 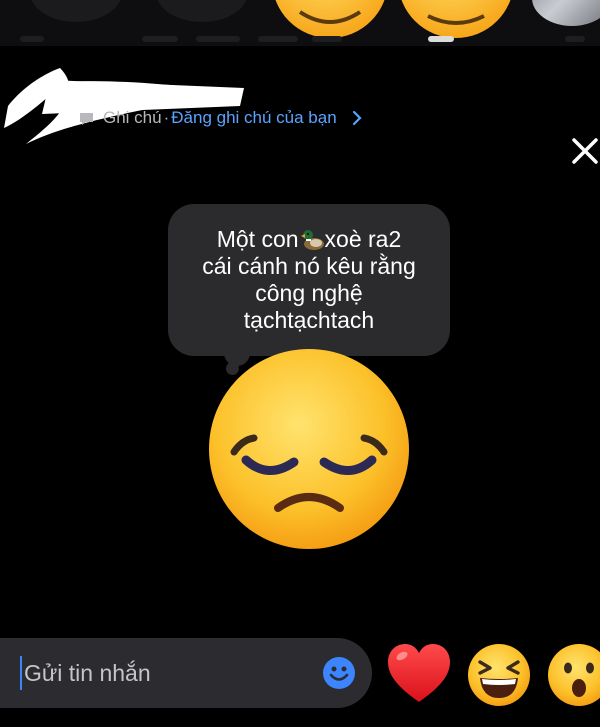 What do you see at coordinates (499, 675) in the screenshot?
I see `laughing-face-reaction-icon` at bounding box center [499, 675].